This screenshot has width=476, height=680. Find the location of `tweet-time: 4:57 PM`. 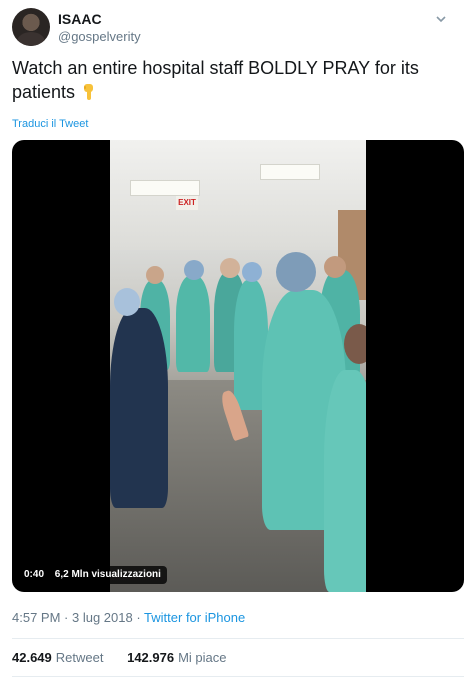

tweet-time: 4:57 PM is located at coordinates (36, 617).